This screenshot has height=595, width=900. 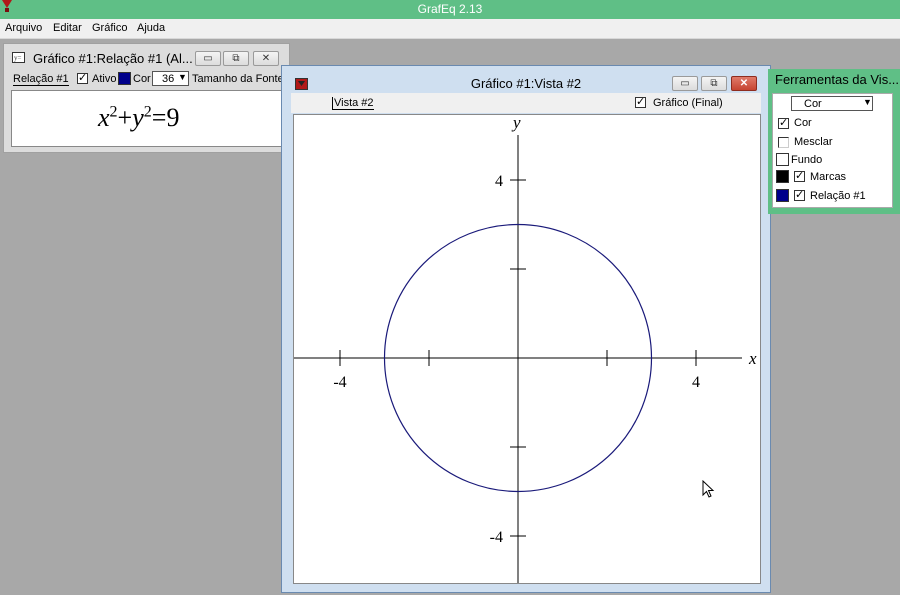 I want to click on relation-window-icon: y=, so click(x=18, y=57).